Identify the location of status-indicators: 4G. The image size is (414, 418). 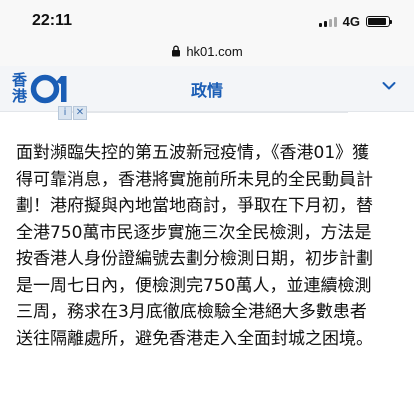
(355, 21).